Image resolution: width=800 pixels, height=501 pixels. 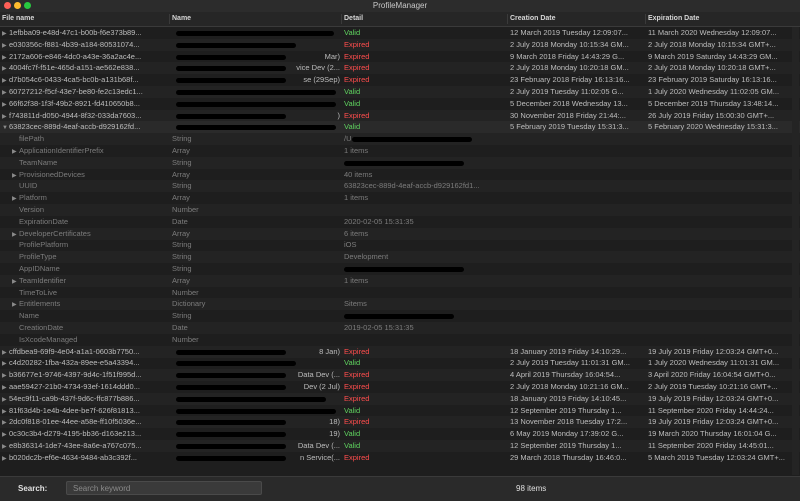 I want to click on property-row: filePath String/U, so click(x=400, y=139).